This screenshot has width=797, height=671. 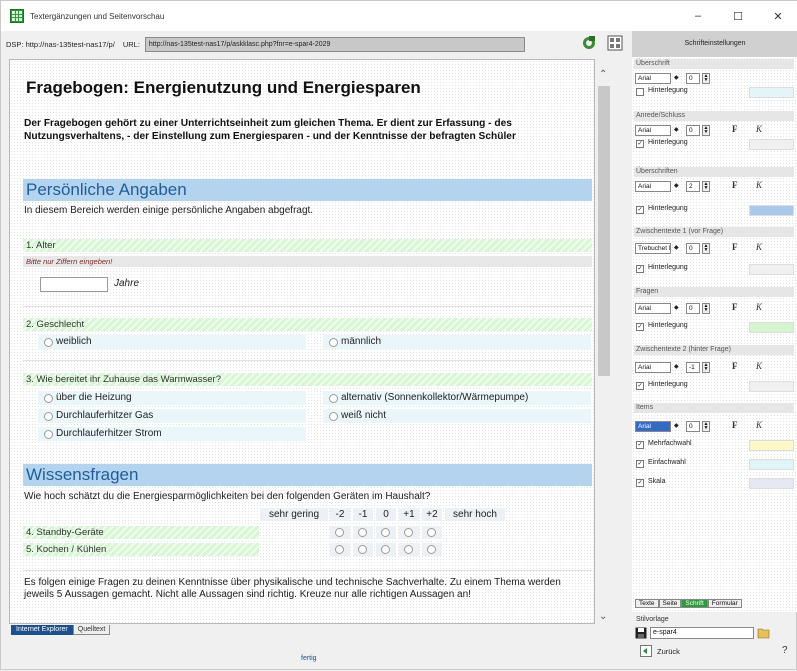 What do you see at coordinates (603, 616) in the screenshot?
I see `scroll-down-icon: ⌄` at bounding box center [603, 616].